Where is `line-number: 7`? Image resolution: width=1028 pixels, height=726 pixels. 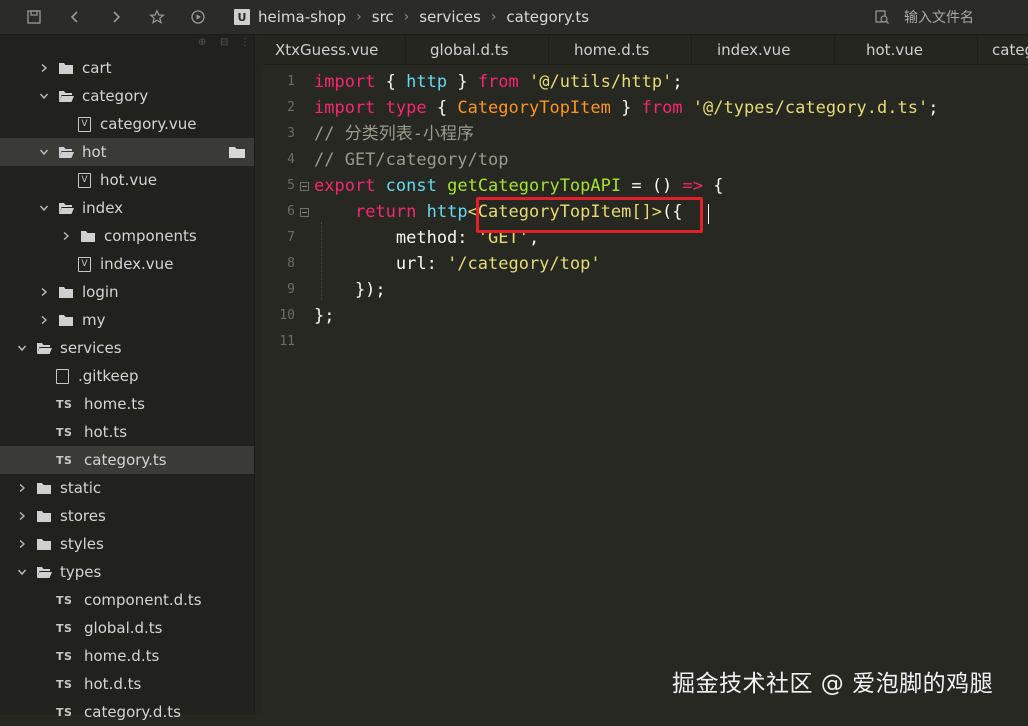 line-number: 7 is located at coordinates (291, 237).